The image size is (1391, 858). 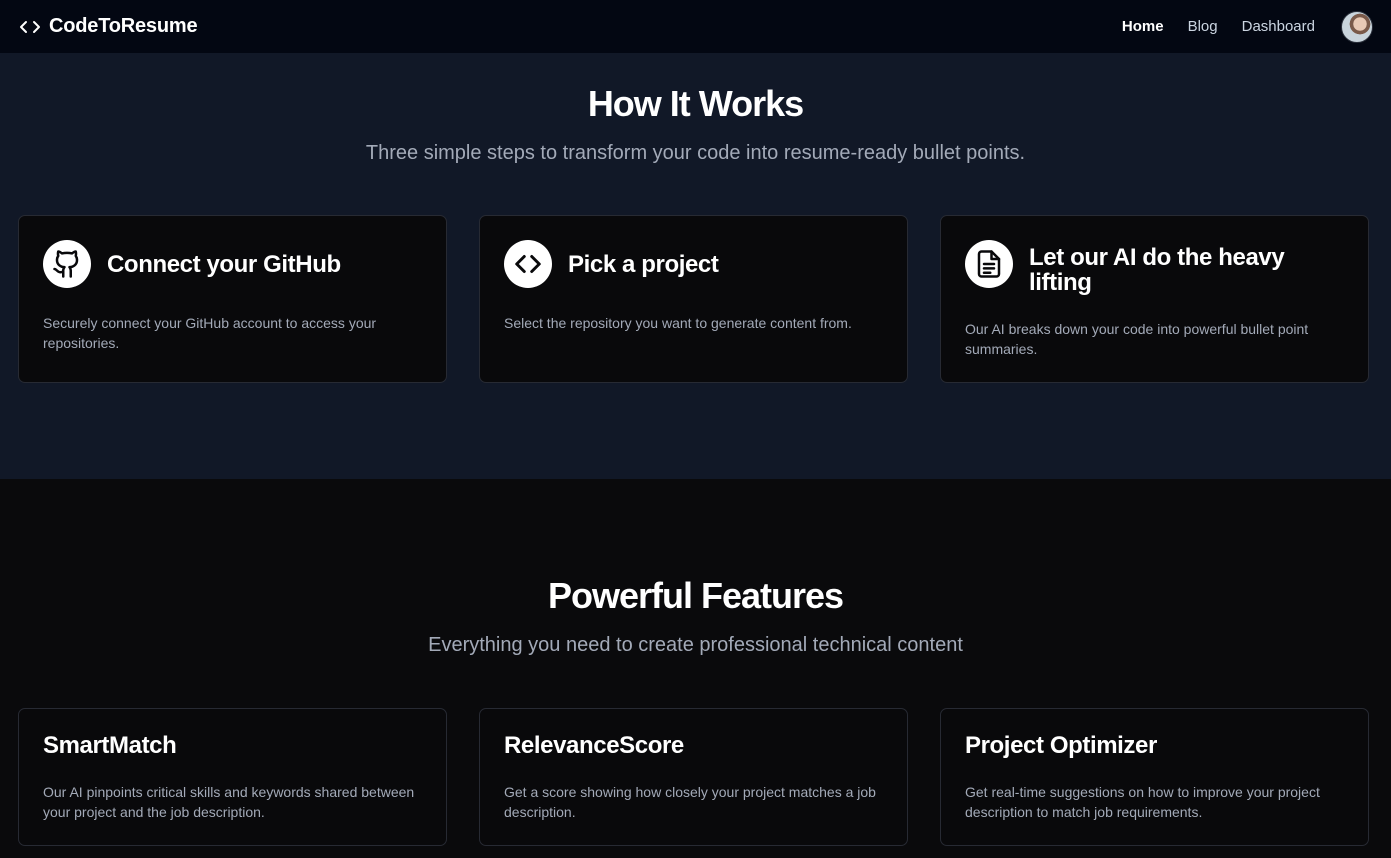 I want to click on main-nav: Home Blog Dashboard, so click(x=1247, y=26).